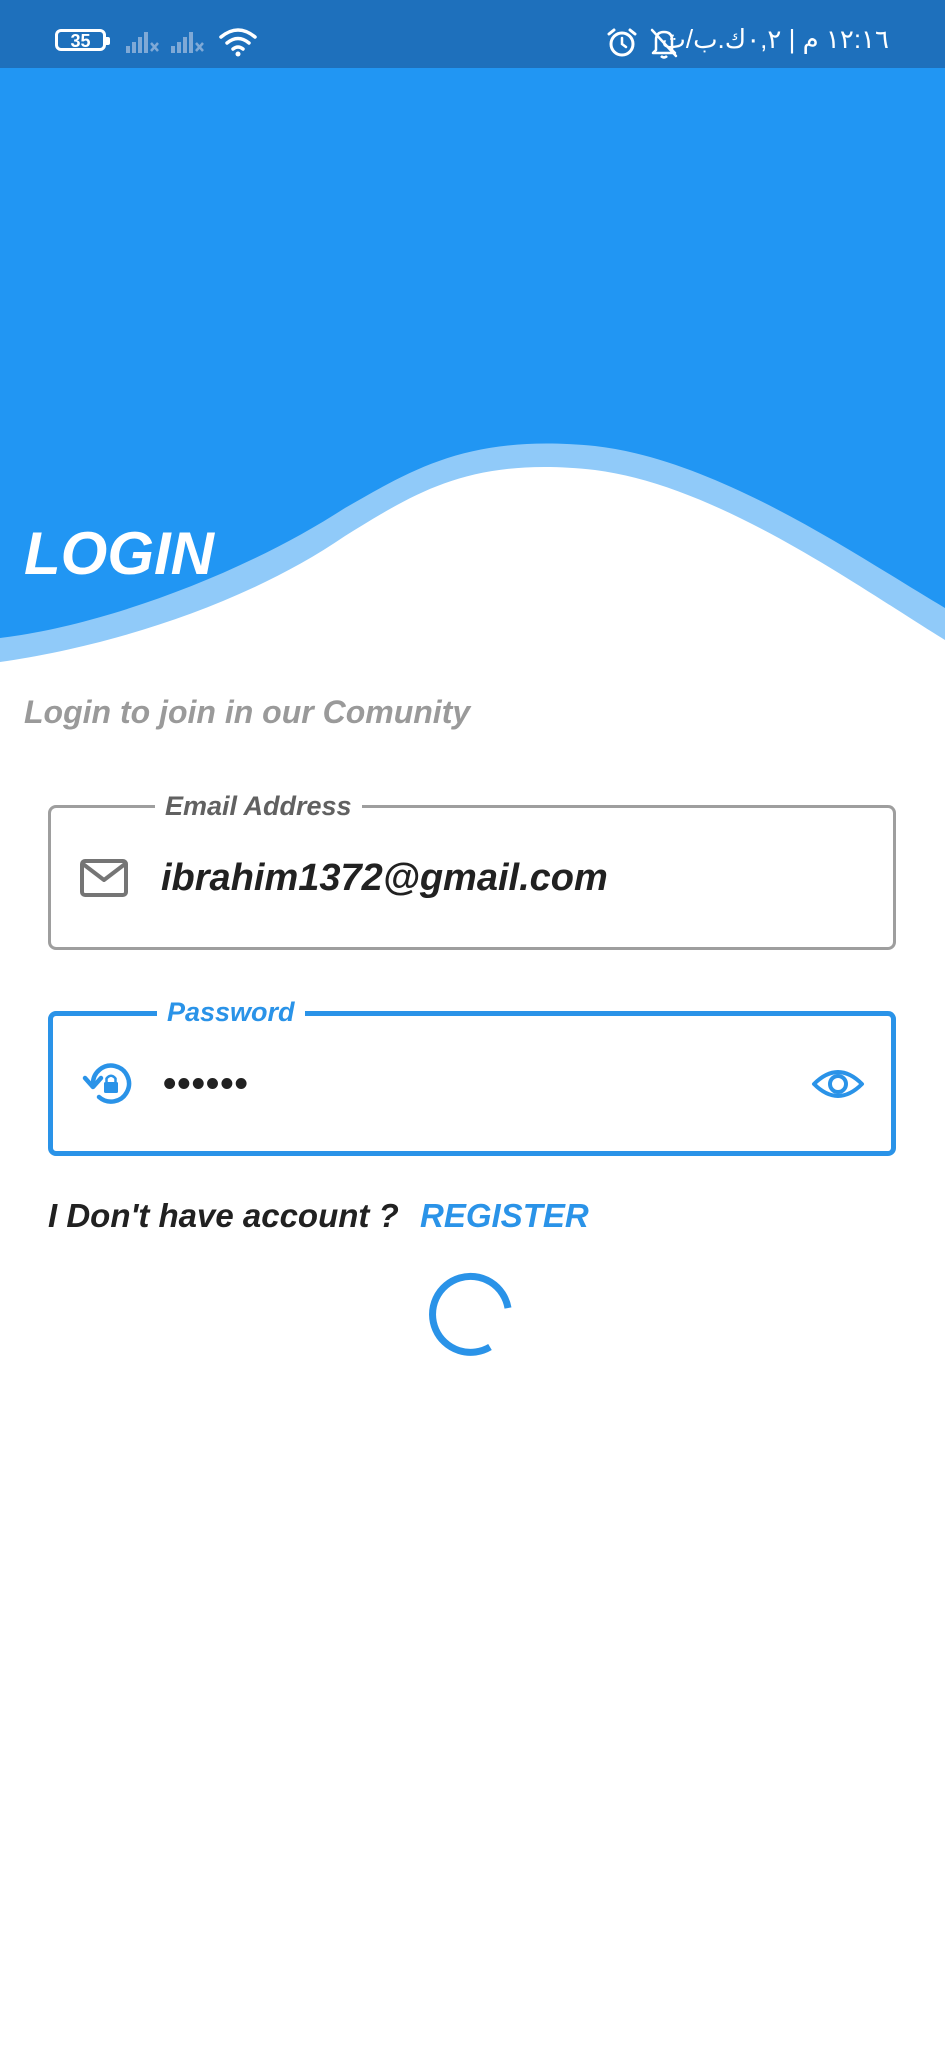  Describe the element at coordinates (504, 1216) in the screenshot. I see `register-link: REGISTER` at that location.